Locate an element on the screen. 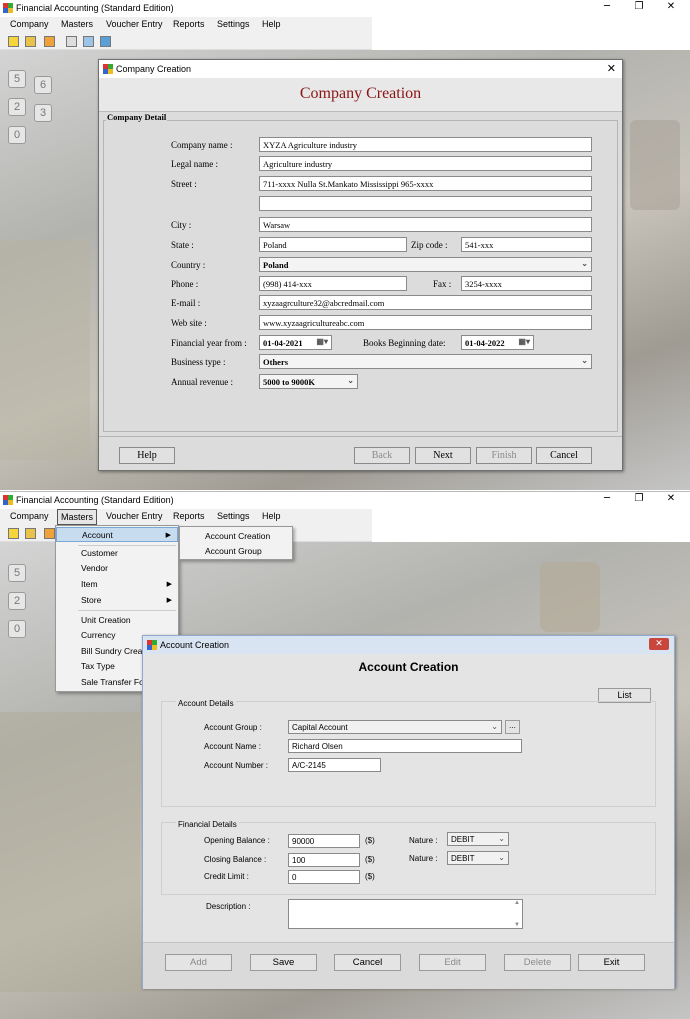 The width and height of the screenshot is (690, 1019). account-group-select: Capital Account ⌄ is located at coordinates (395, 727).